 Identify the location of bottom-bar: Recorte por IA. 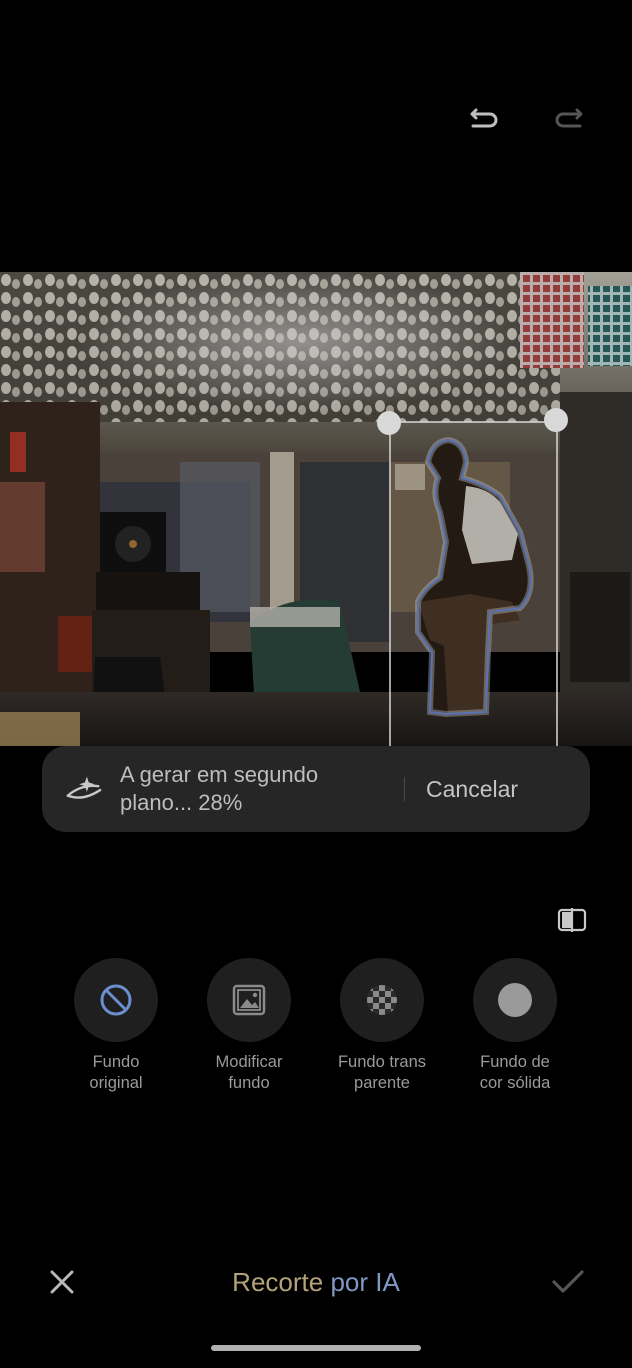
(316, 1282).